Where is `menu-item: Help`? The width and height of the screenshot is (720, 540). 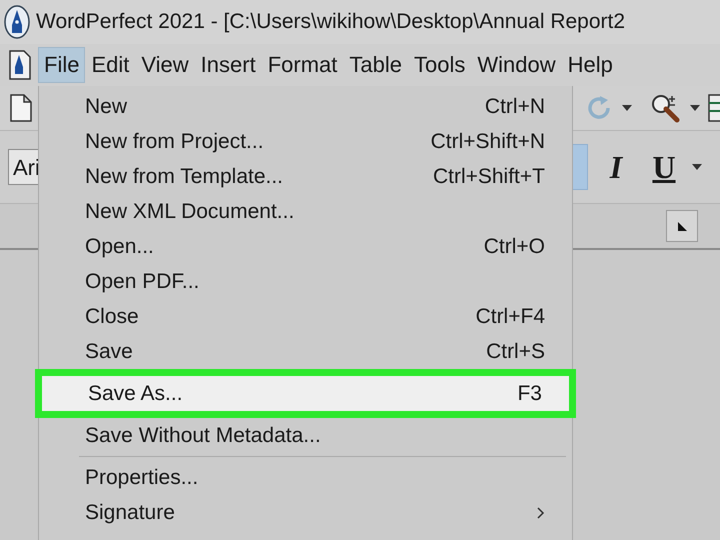 menu-item: Help is located at coordinates (590, 65).